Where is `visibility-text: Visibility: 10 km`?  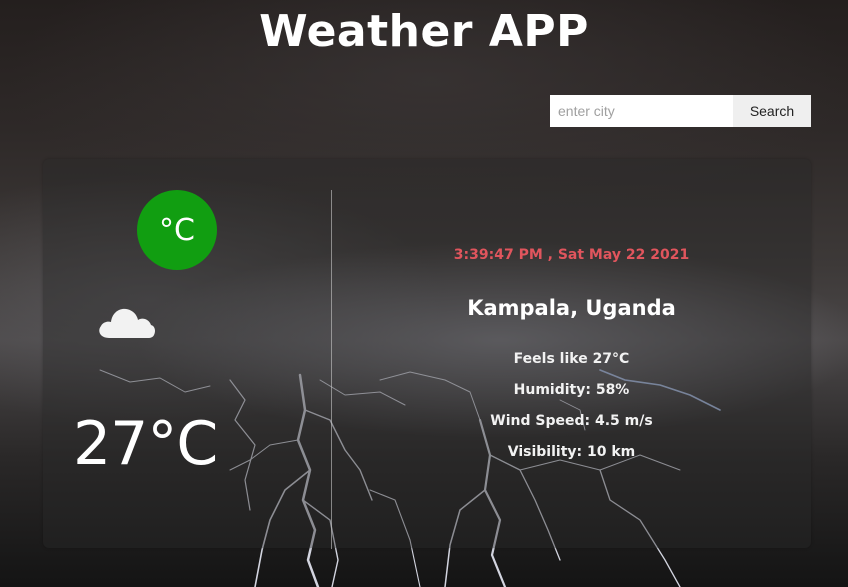
visibility-text: Visibility: 10 km is located at coordinates (571, 452).